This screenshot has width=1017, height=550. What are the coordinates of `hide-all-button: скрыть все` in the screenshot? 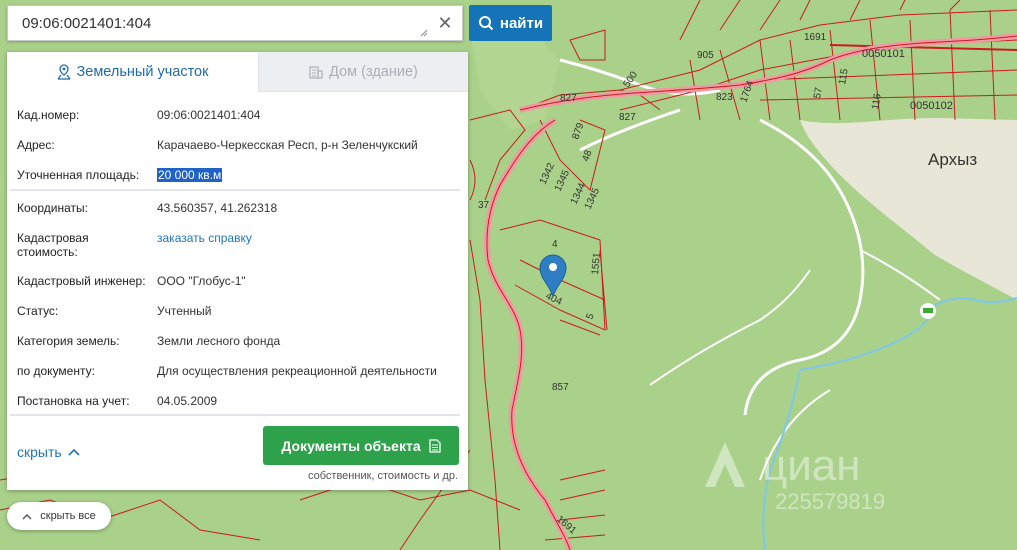 It's located at (59, 516).